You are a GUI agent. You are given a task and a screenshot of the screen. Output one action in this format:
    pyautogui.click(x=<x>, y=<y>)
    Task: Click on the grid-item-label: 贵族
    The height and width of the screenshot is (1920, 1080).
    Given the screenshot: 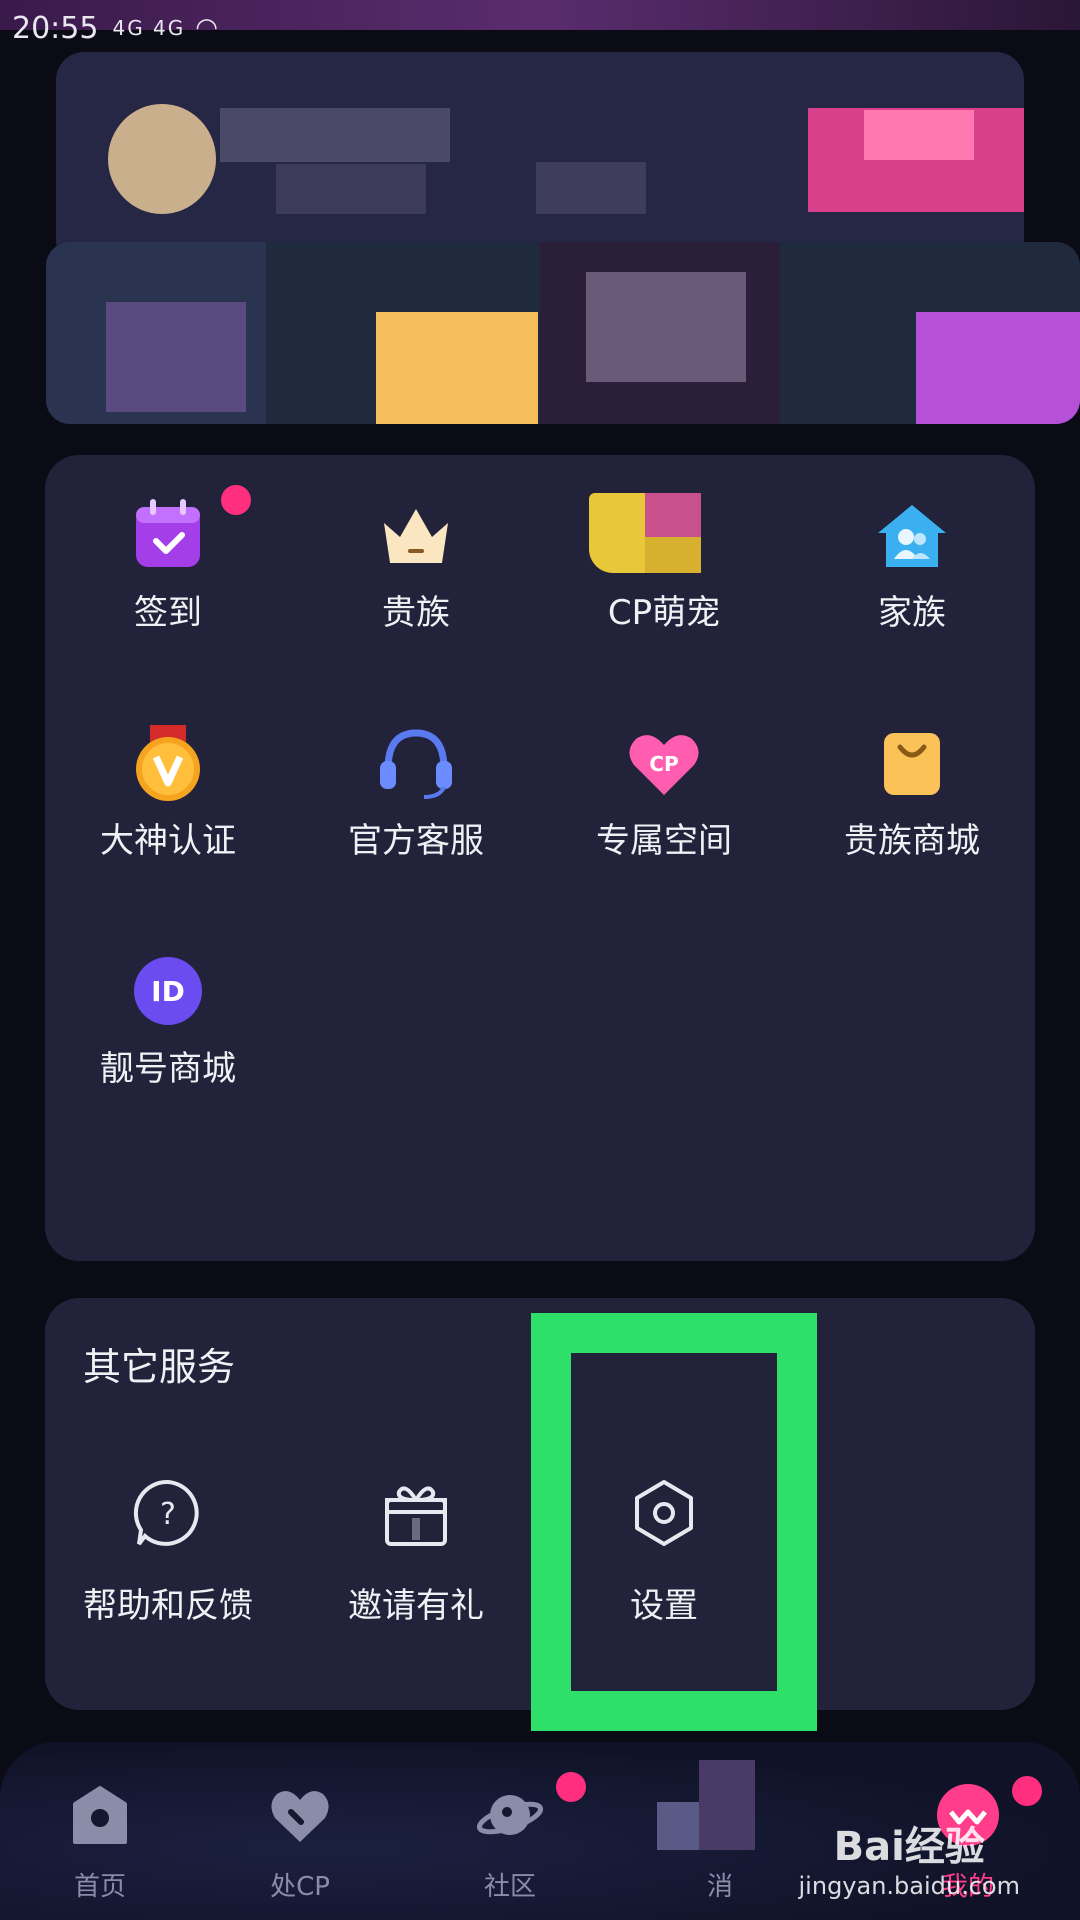 What is the action you would take?
    pyautogui.click(x=416, y=613)
    